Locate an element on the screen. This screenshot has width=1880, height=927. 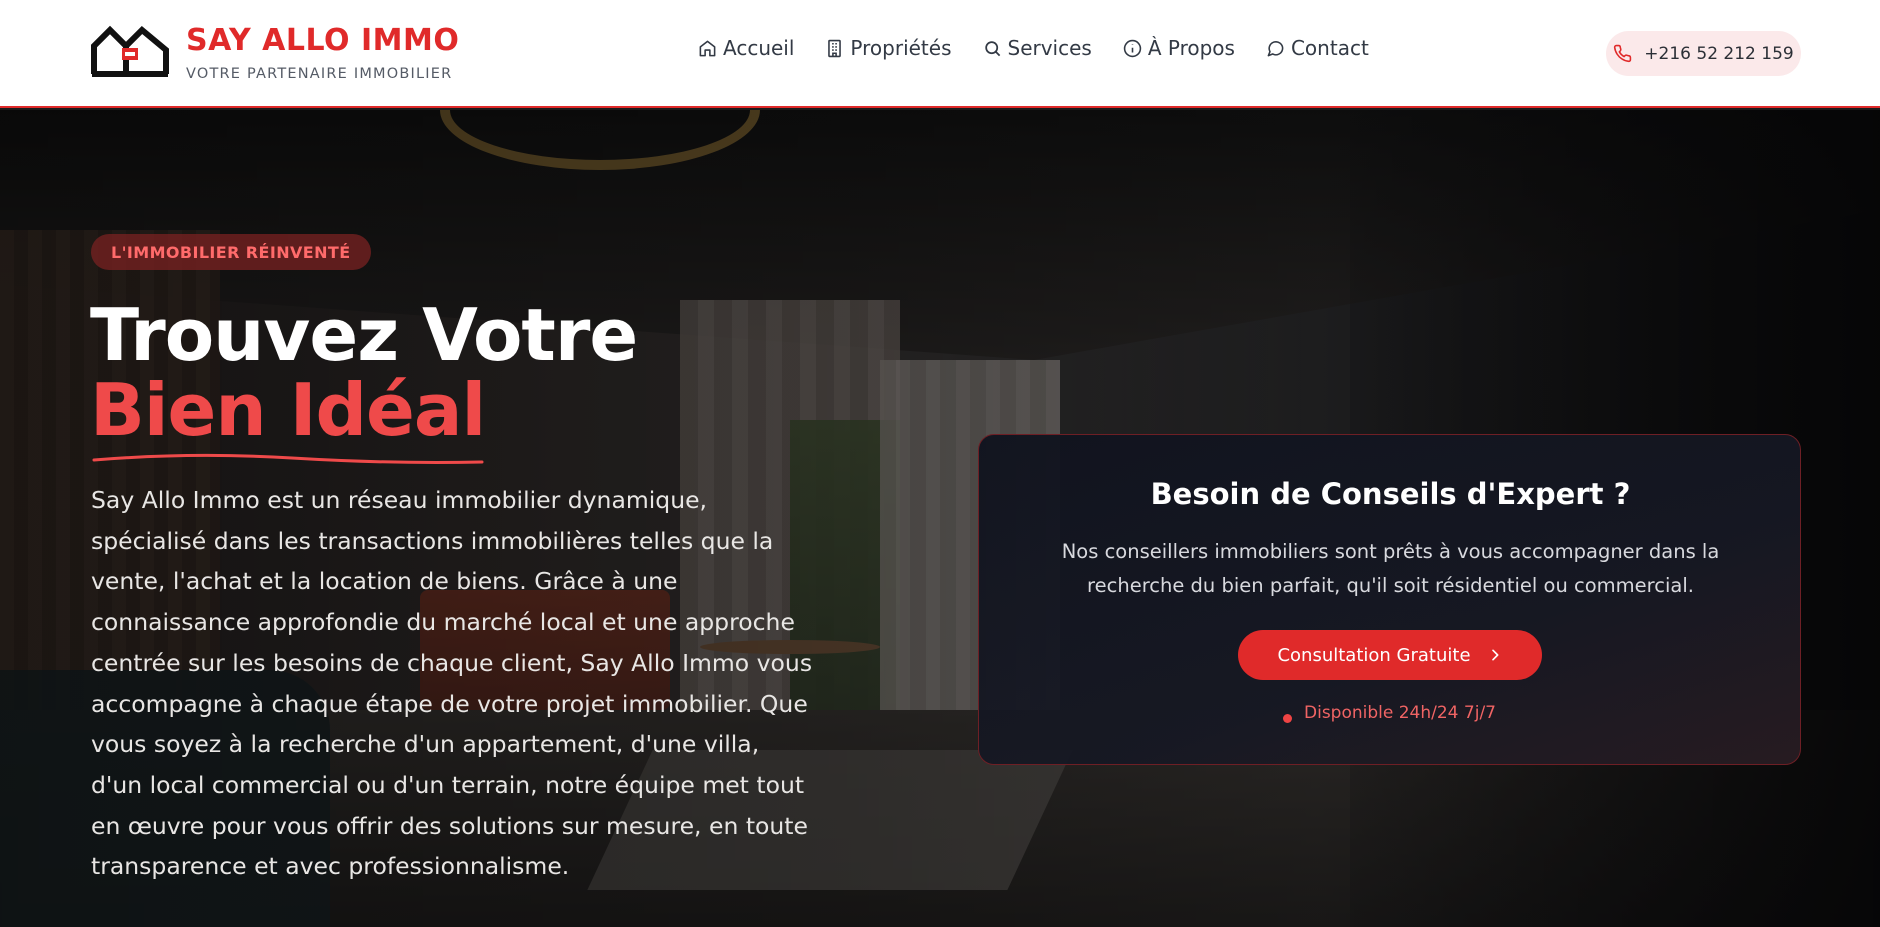
cta-label: Consultation Gratuite is located at coordinates (1374, 655).